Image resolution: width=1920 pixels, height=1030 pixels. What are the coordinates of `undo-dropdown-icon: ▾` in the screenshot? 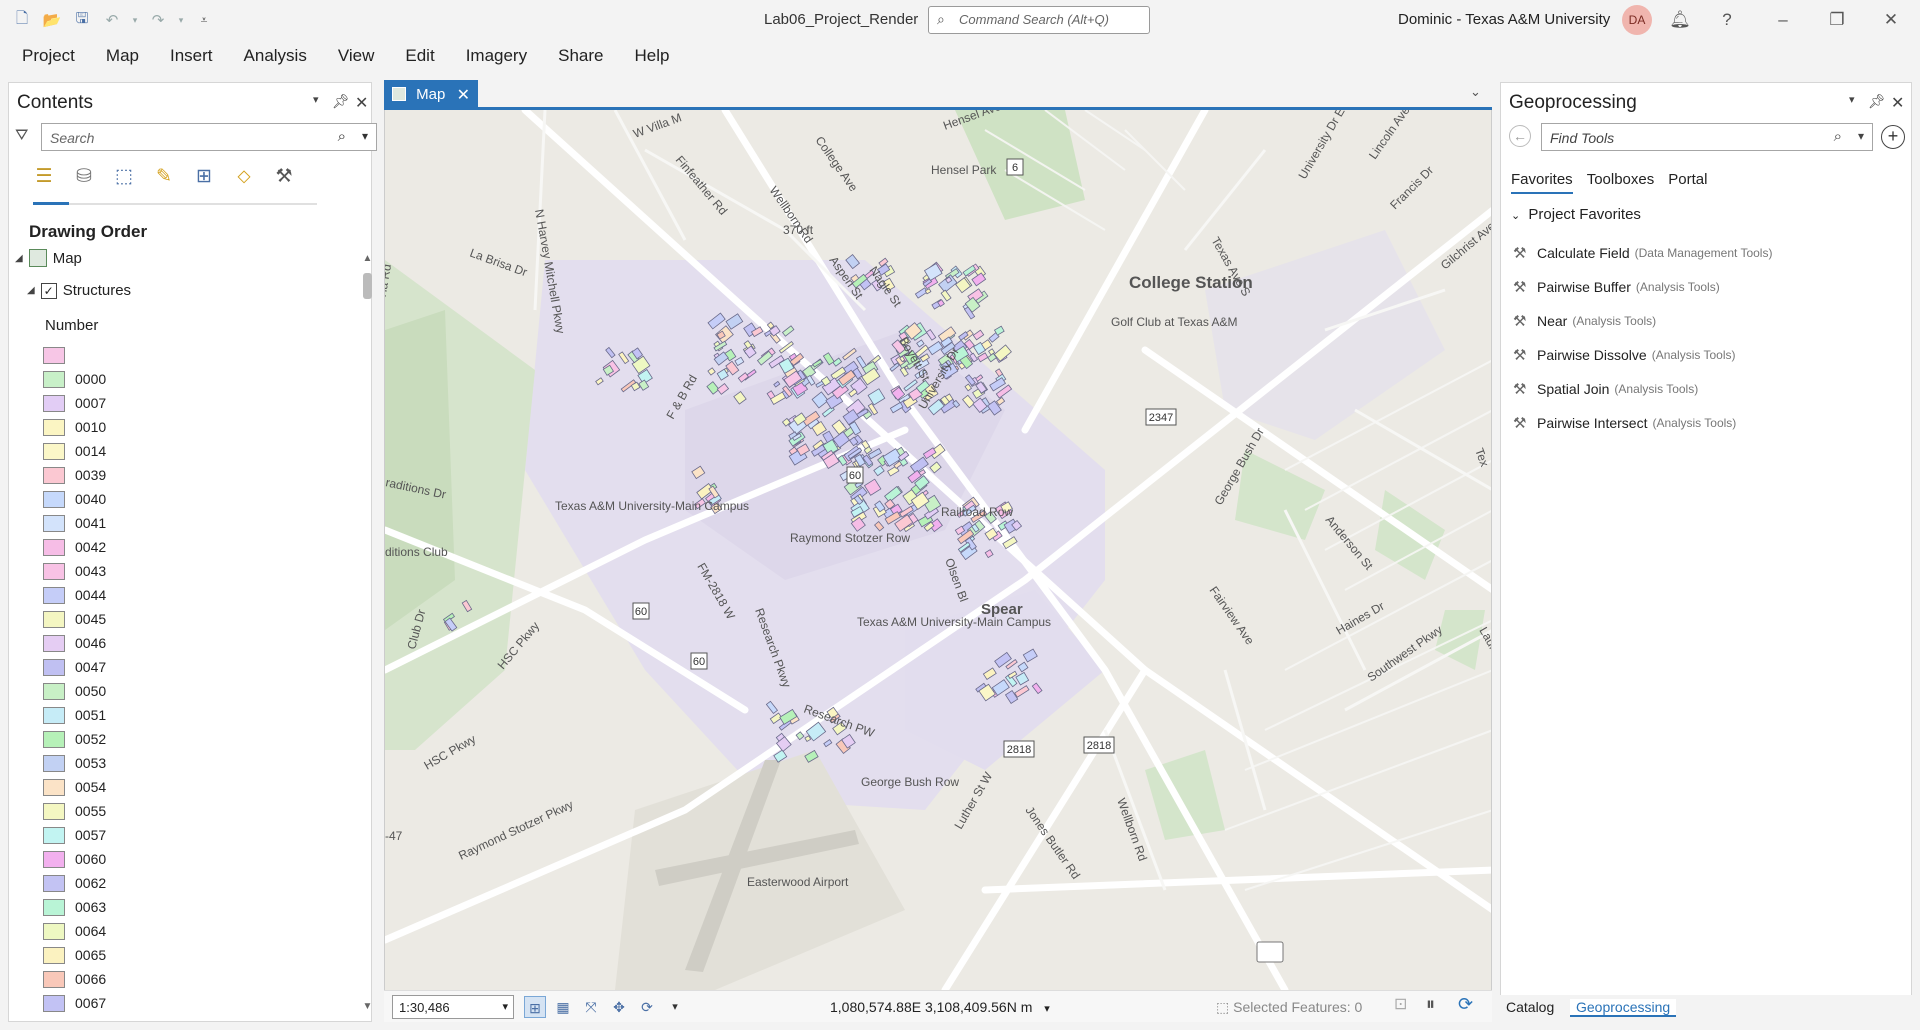 It's located at (135, 20).